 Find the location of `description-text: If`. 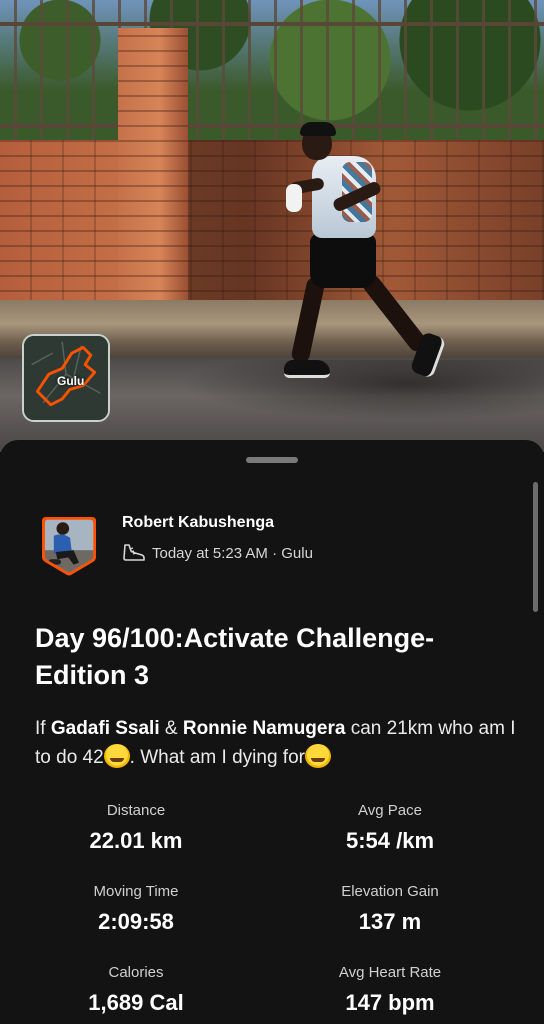

description-text: If is located at coordinates (43, 728).